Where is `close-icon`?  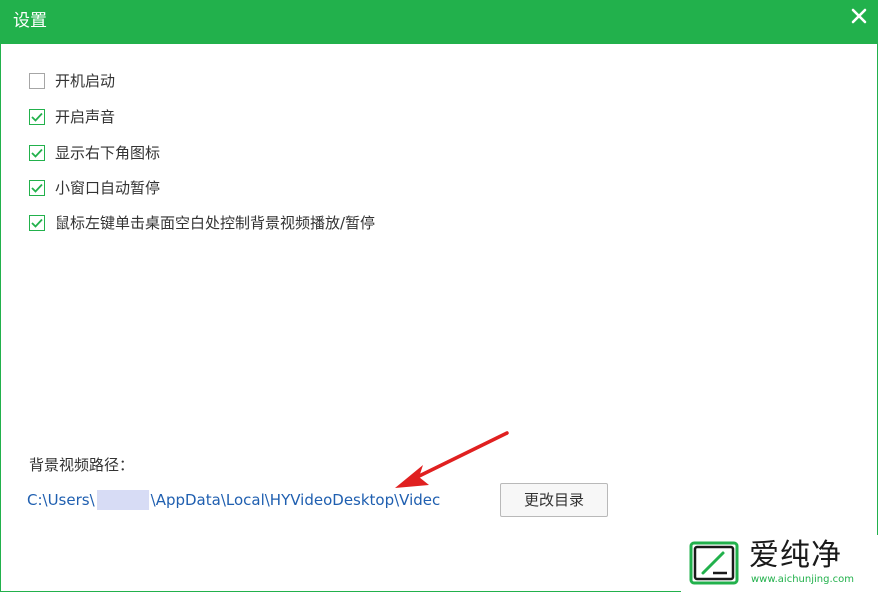 close-icon is located at coordinates (859, 16).